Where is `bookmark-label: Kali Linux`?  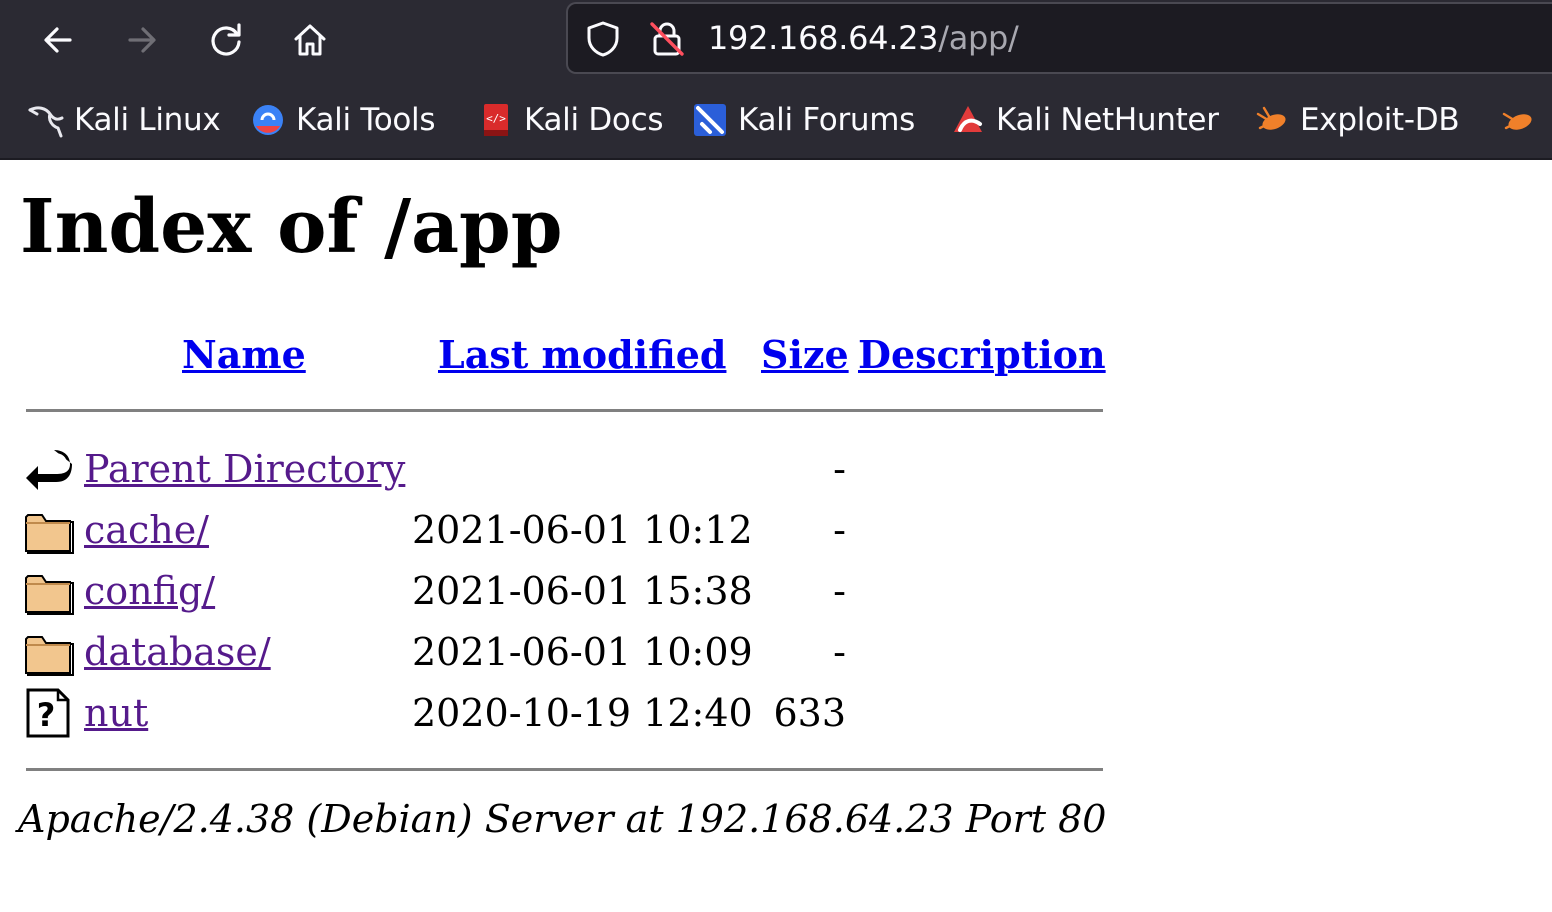 bookmark-label: Kali Linux is located at coordinates (147, 120).